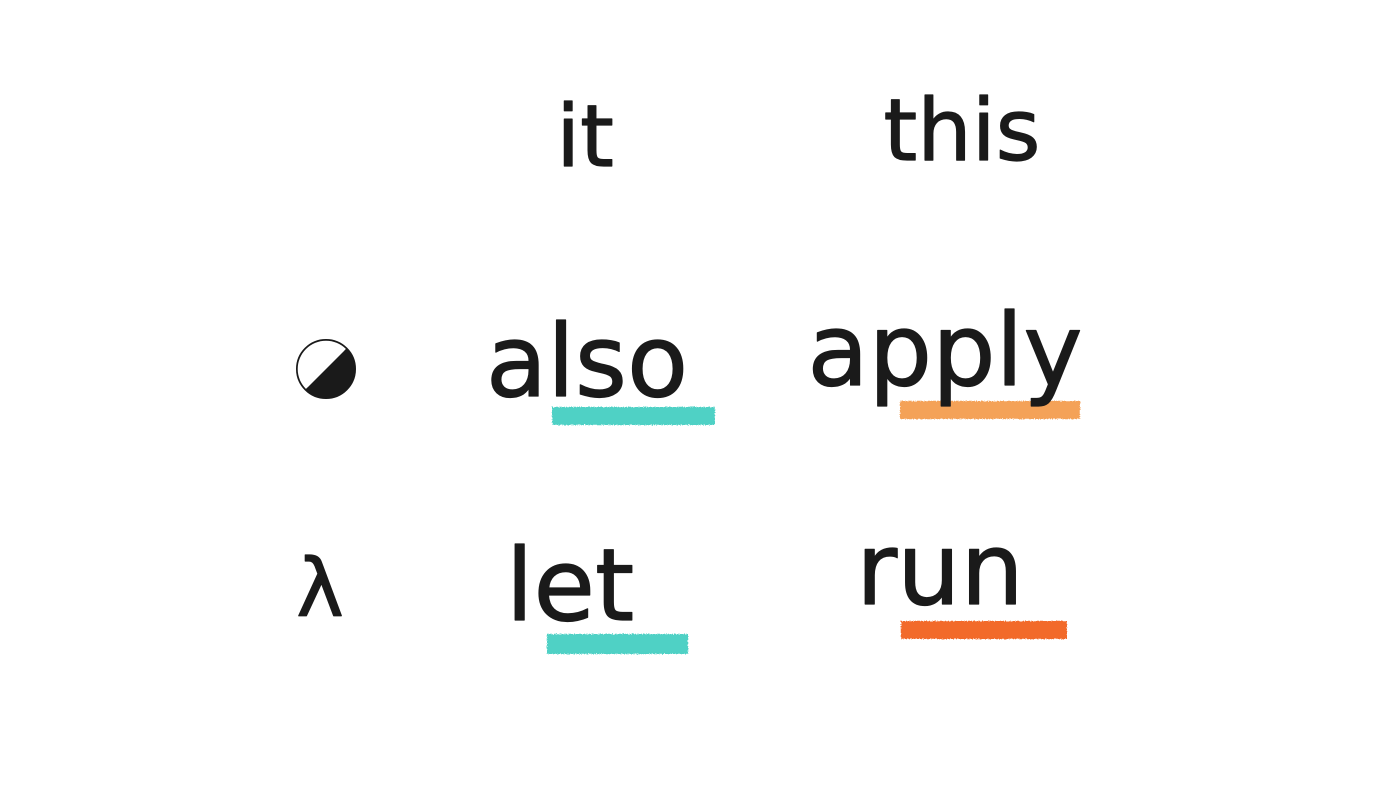 This screenshot has height=788, width=1400. Describe the element at coordinates (940, 569) in the screenshot. I see `cell-run: run` at that location.